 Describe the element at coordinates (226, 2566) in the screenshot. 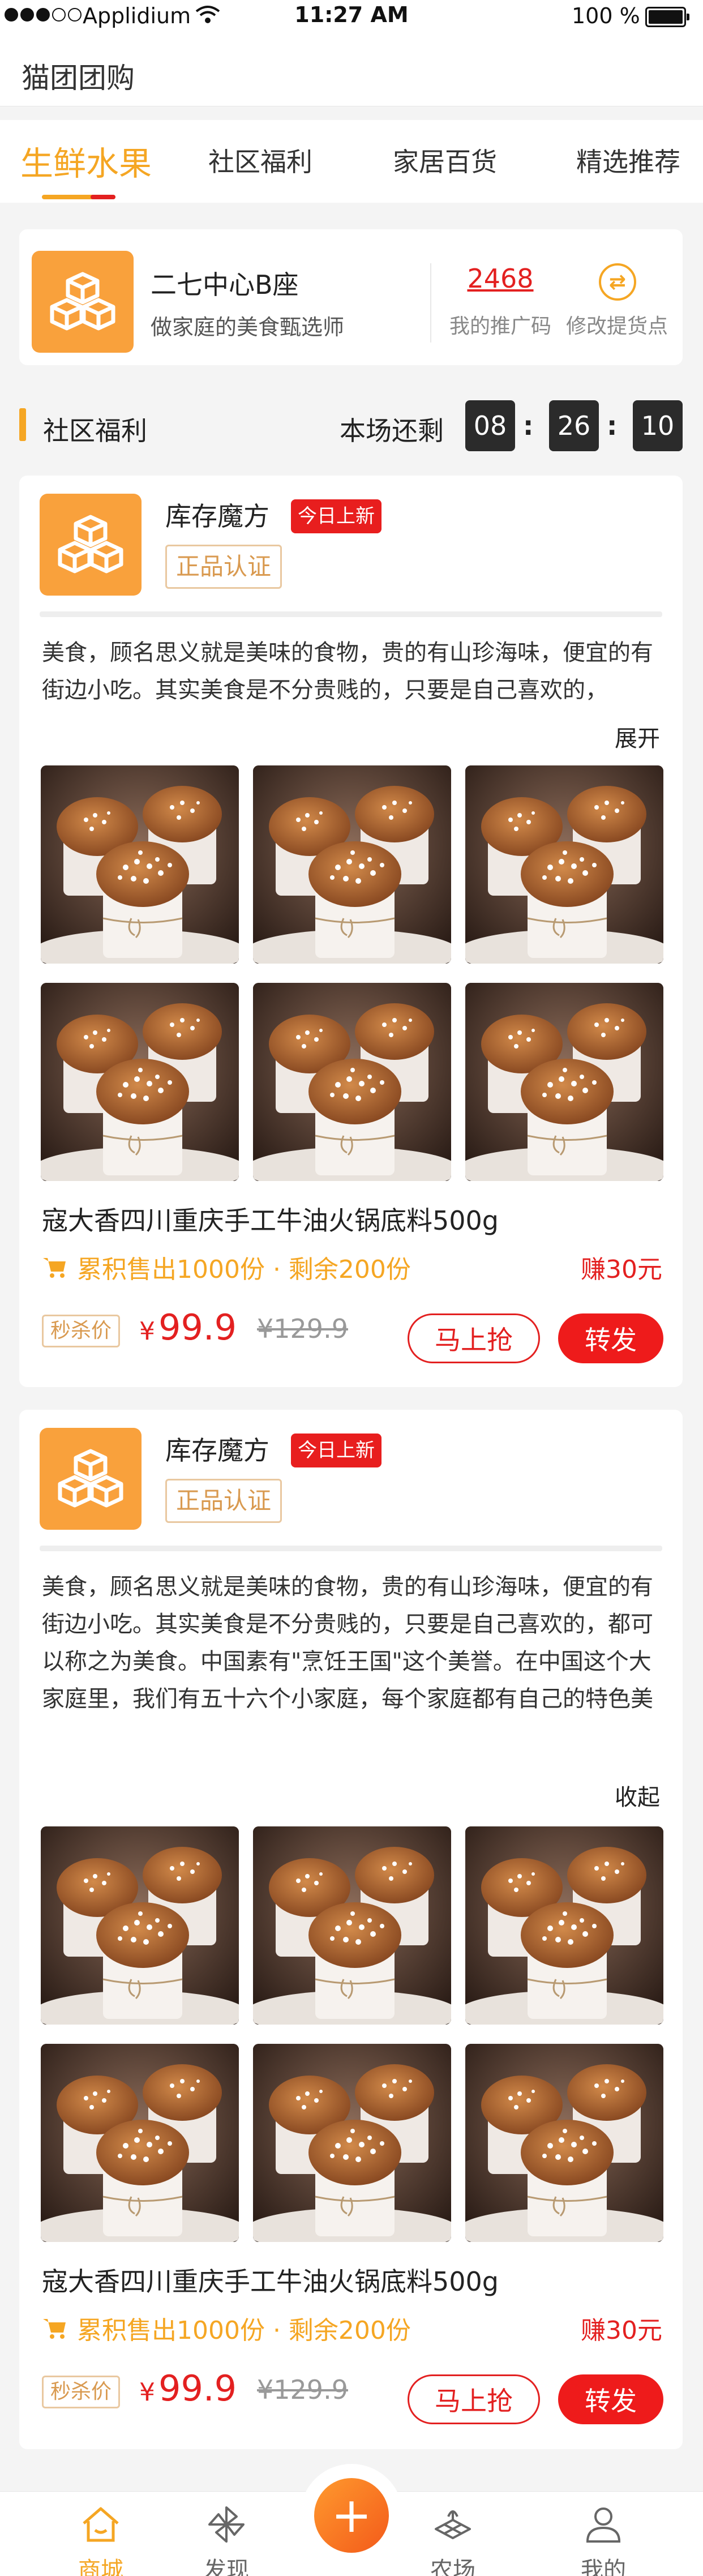

I see `nav-label: 发现` at that location.